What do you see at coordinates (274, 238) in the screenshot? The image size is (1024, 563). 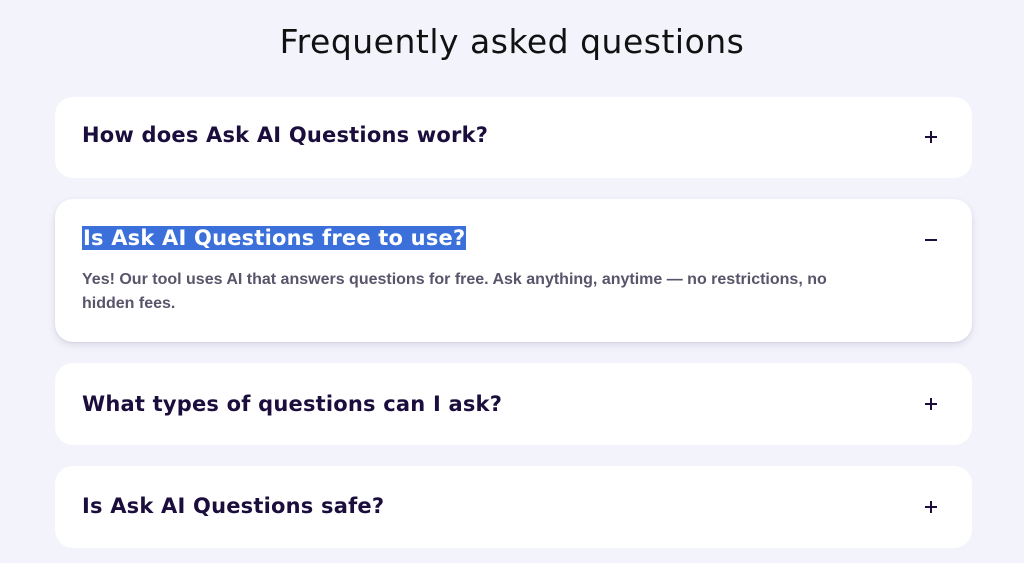 I see `faq-question-selected: Is Ask AI Questions free to use?` at bounding box center [274, 238].